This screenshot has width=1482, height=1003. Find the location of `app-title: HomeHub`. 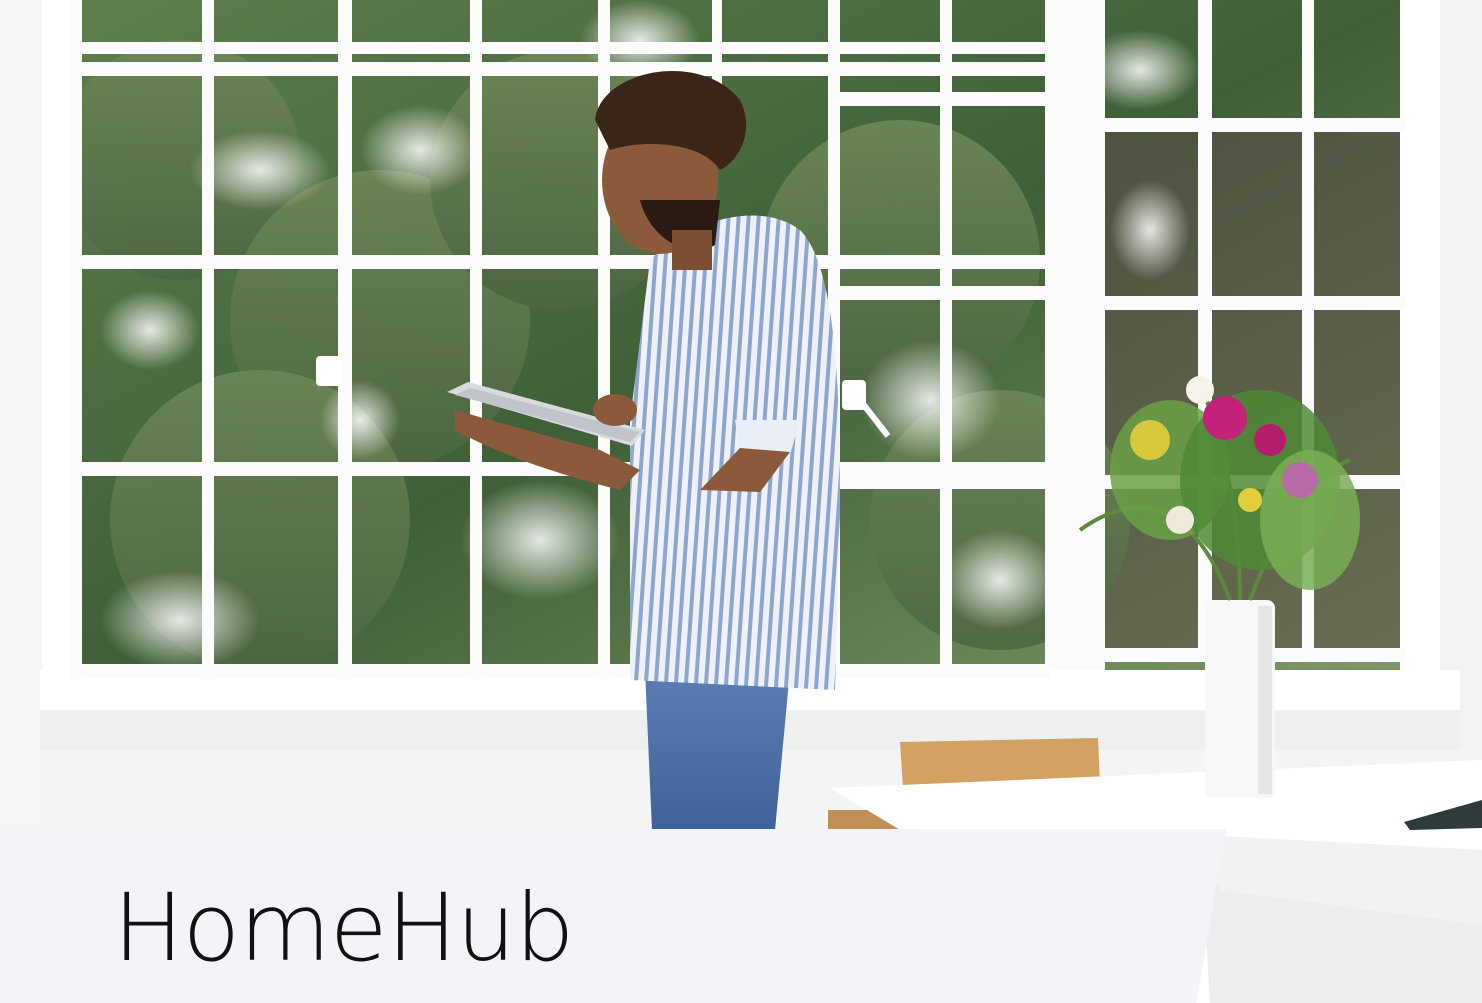

app-title: HomeHub is located at coordinates (344, 928).